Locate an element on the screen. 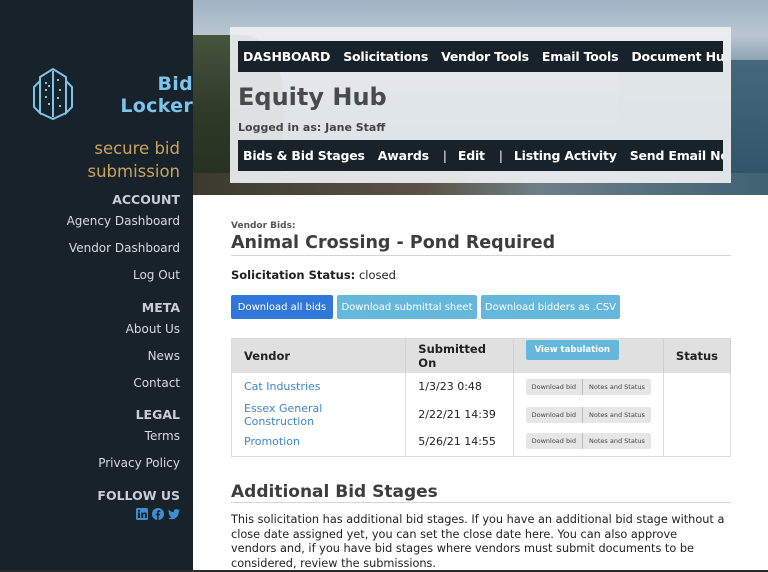 The height and width of the screenshot is (572, 768). solicitation-title: Animal Crossing - Pond Required is located at coordinates (393, 243).